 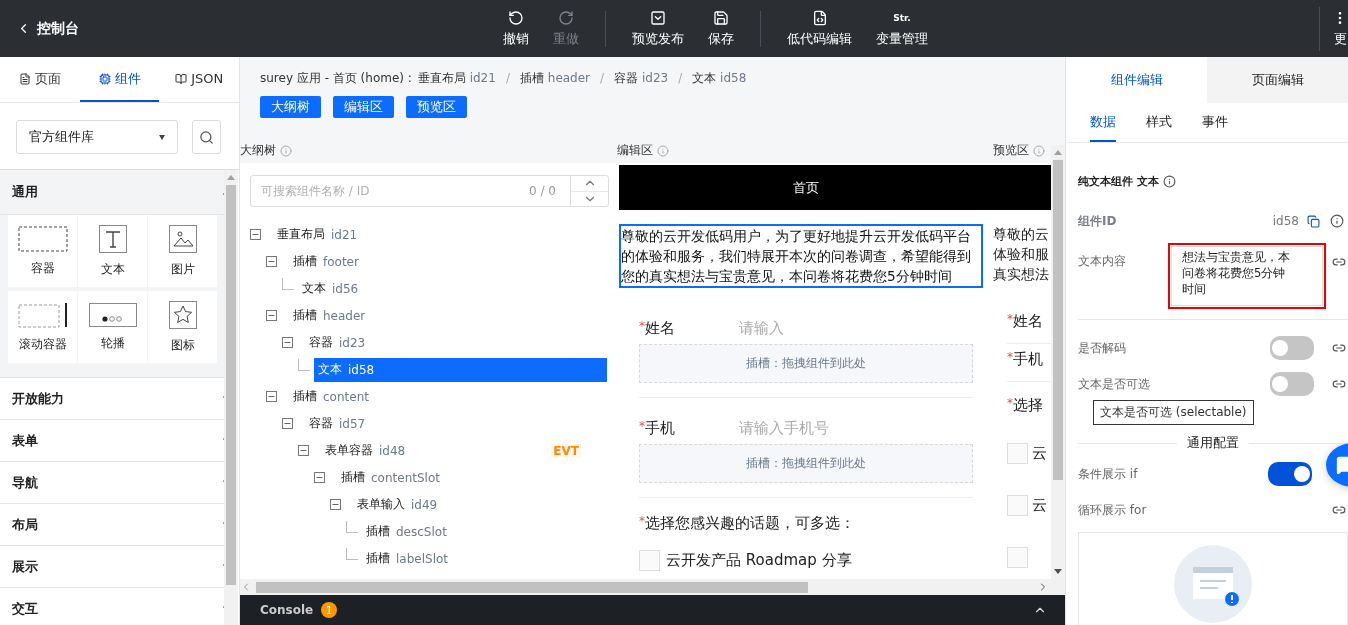 What do you see at coordinates (40, 79) in the screenshot?
I see `panel-tab: 页面` at bounding box center [40, 79].